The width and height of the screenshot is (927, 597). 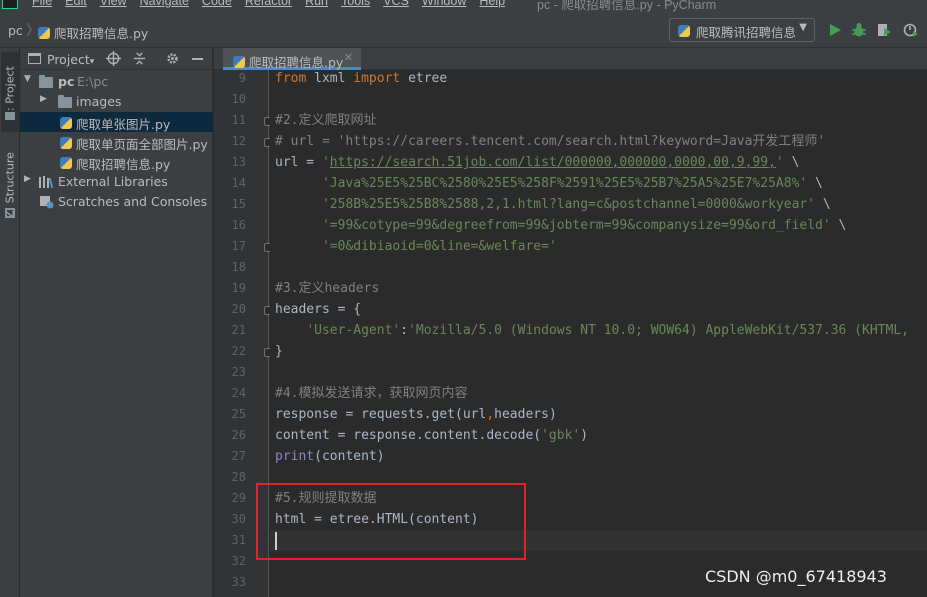 I want to click on menu-tools: Tools, so click(x=355, y=4).